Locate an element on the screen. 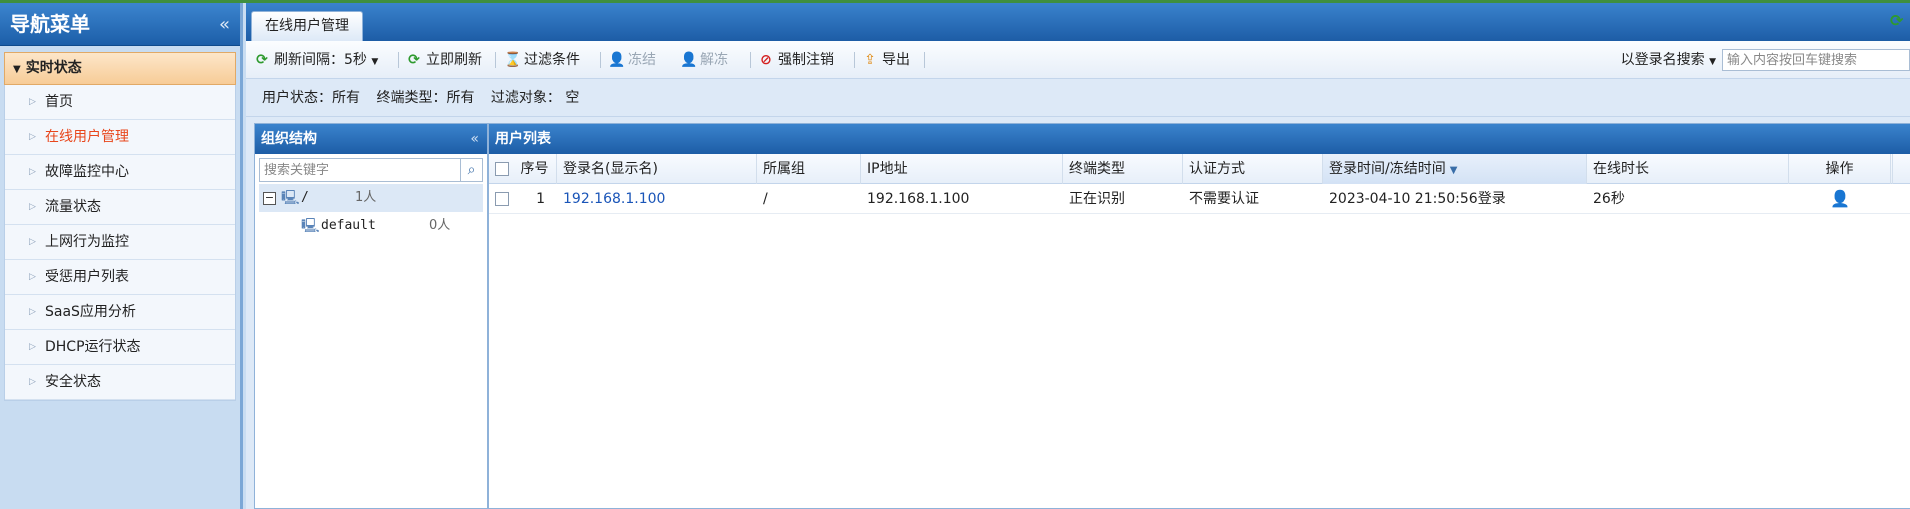  nav-item-home: ▷ 首页 is located at coordinates (120, 102).